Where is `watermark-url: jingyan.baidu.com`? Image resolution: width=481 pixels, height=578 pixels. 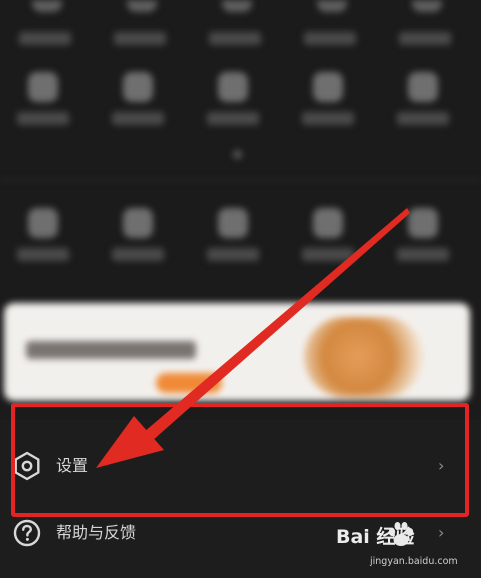
watermark-url: jingyan.baidu.com is located at coordinates (414, 561).